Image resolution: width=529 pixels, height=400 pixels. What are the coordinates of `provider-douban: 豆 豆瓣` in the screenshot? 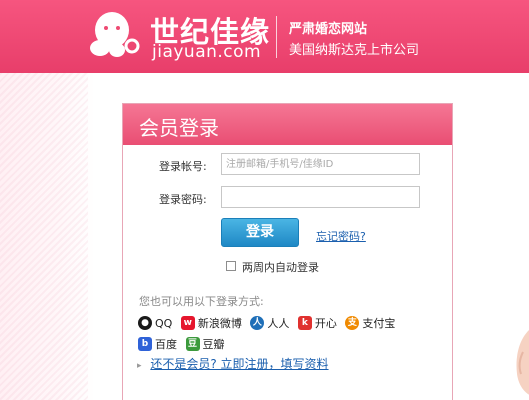 It's located at (205, 344).